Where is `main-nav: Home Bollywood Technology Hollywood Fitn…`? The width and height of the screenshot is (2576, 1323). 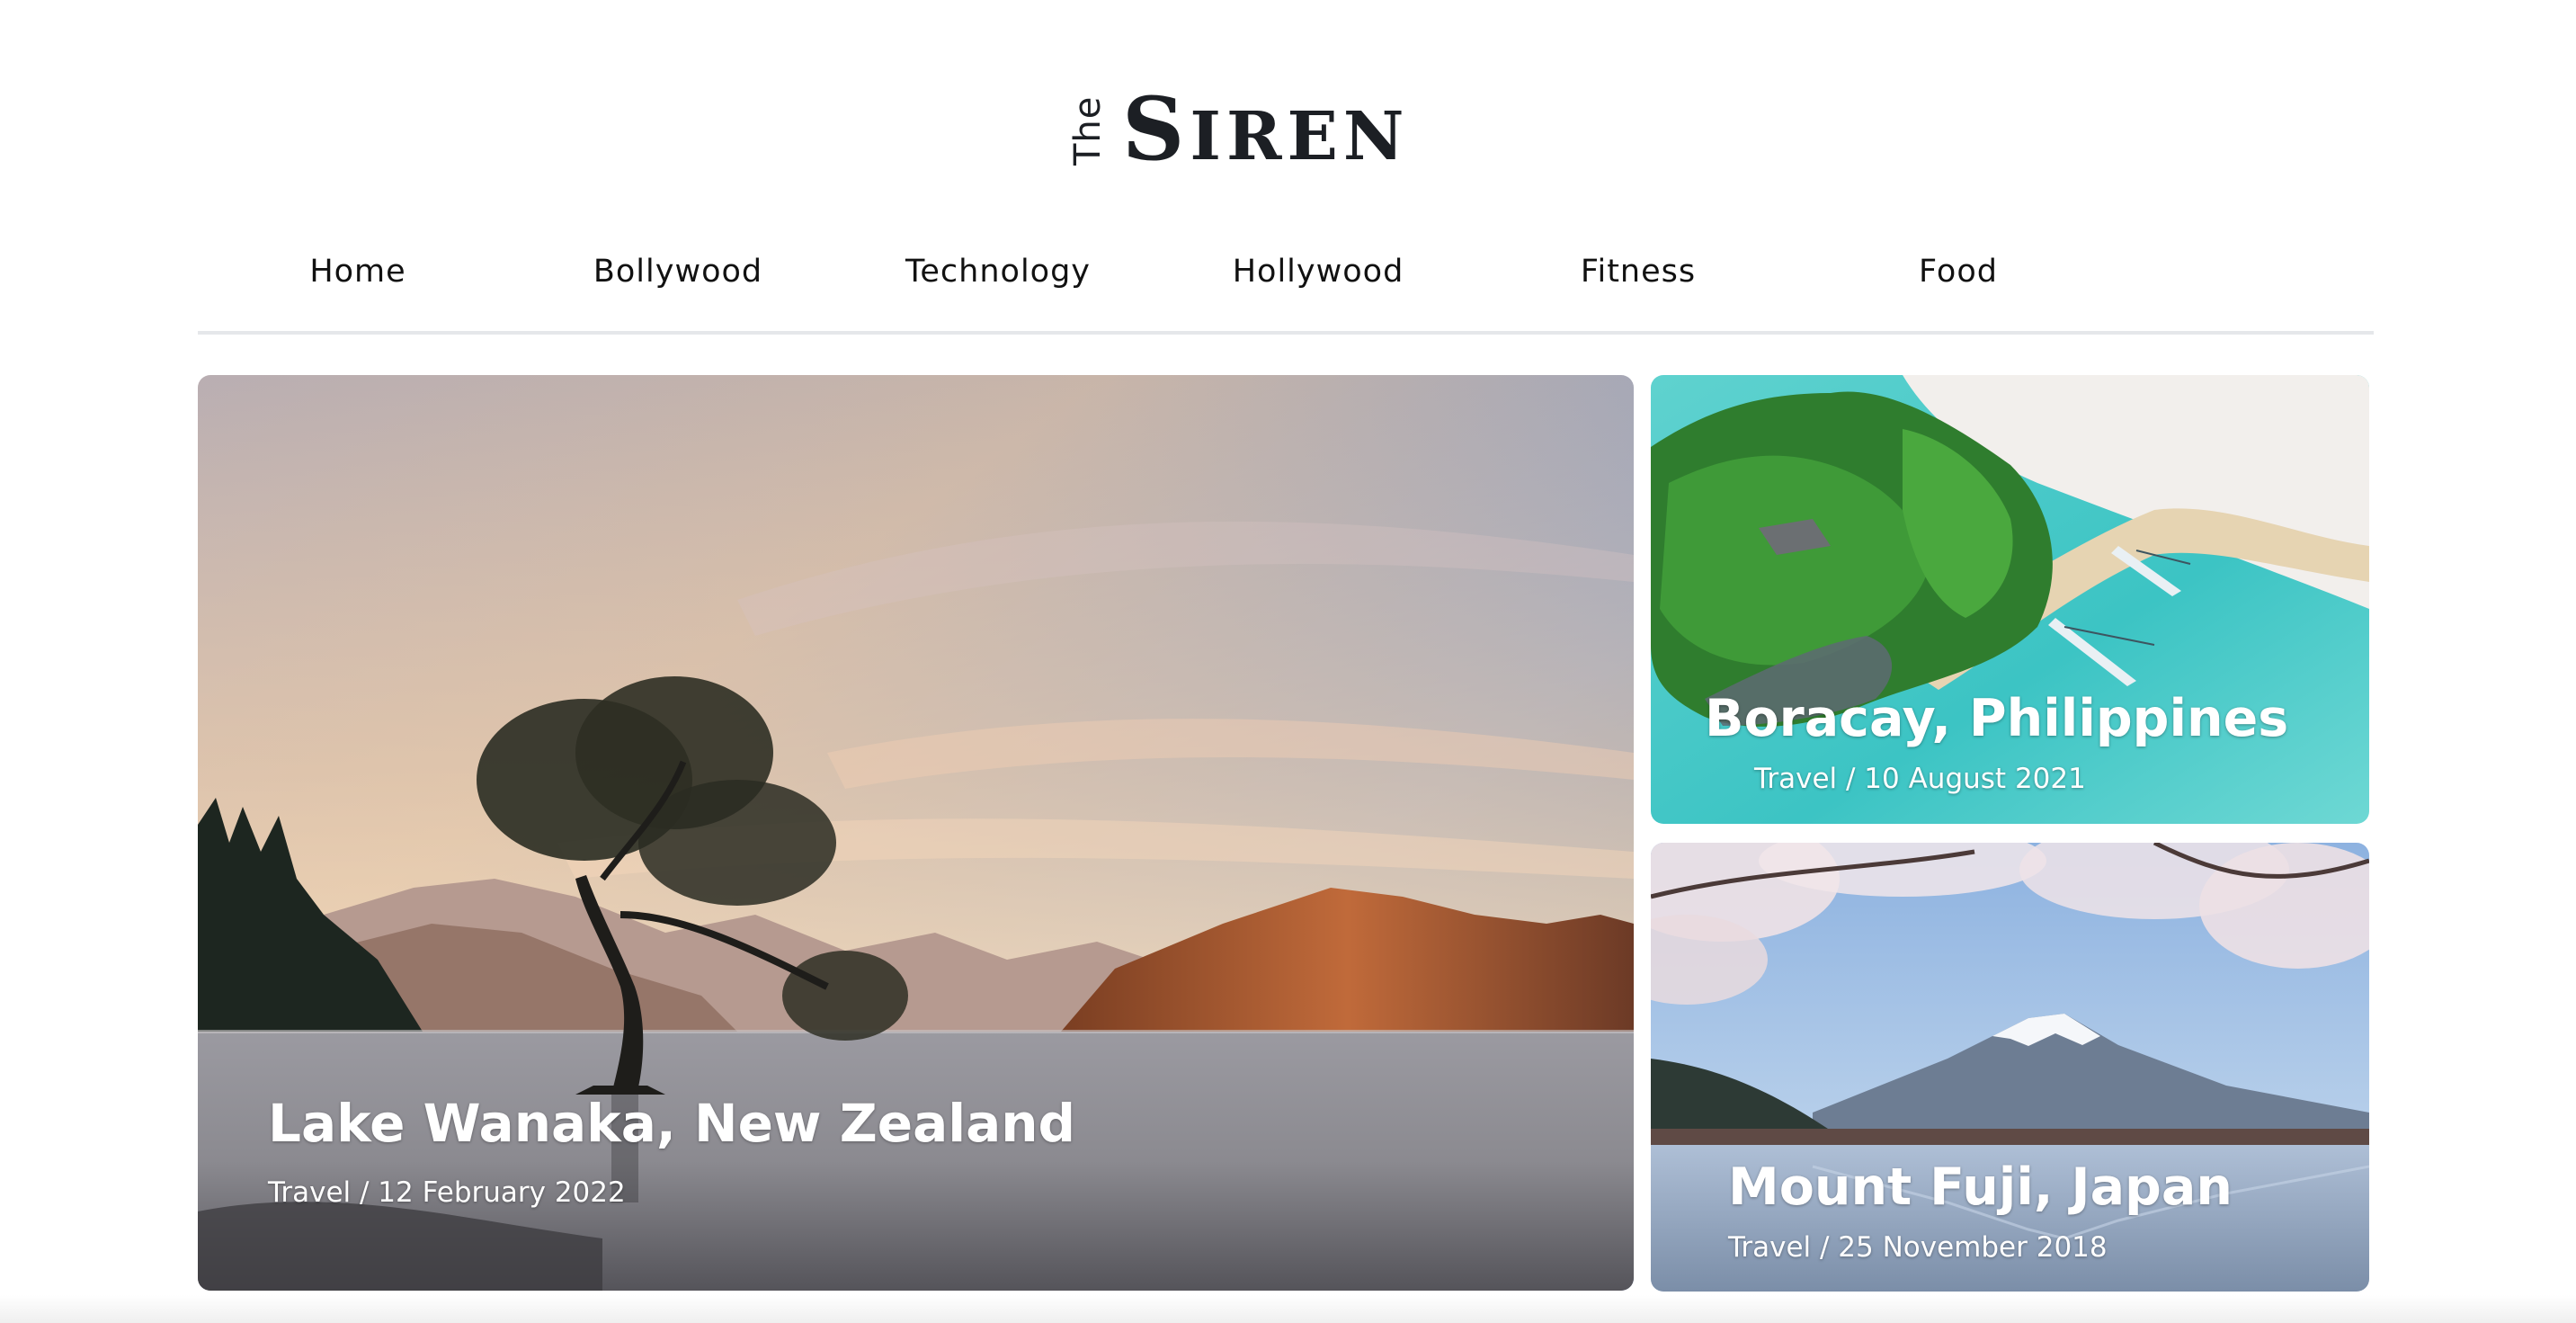
main-nav: Home Bollywood Technology Hollywood Fitn… is located at coordinates (1286, 281).